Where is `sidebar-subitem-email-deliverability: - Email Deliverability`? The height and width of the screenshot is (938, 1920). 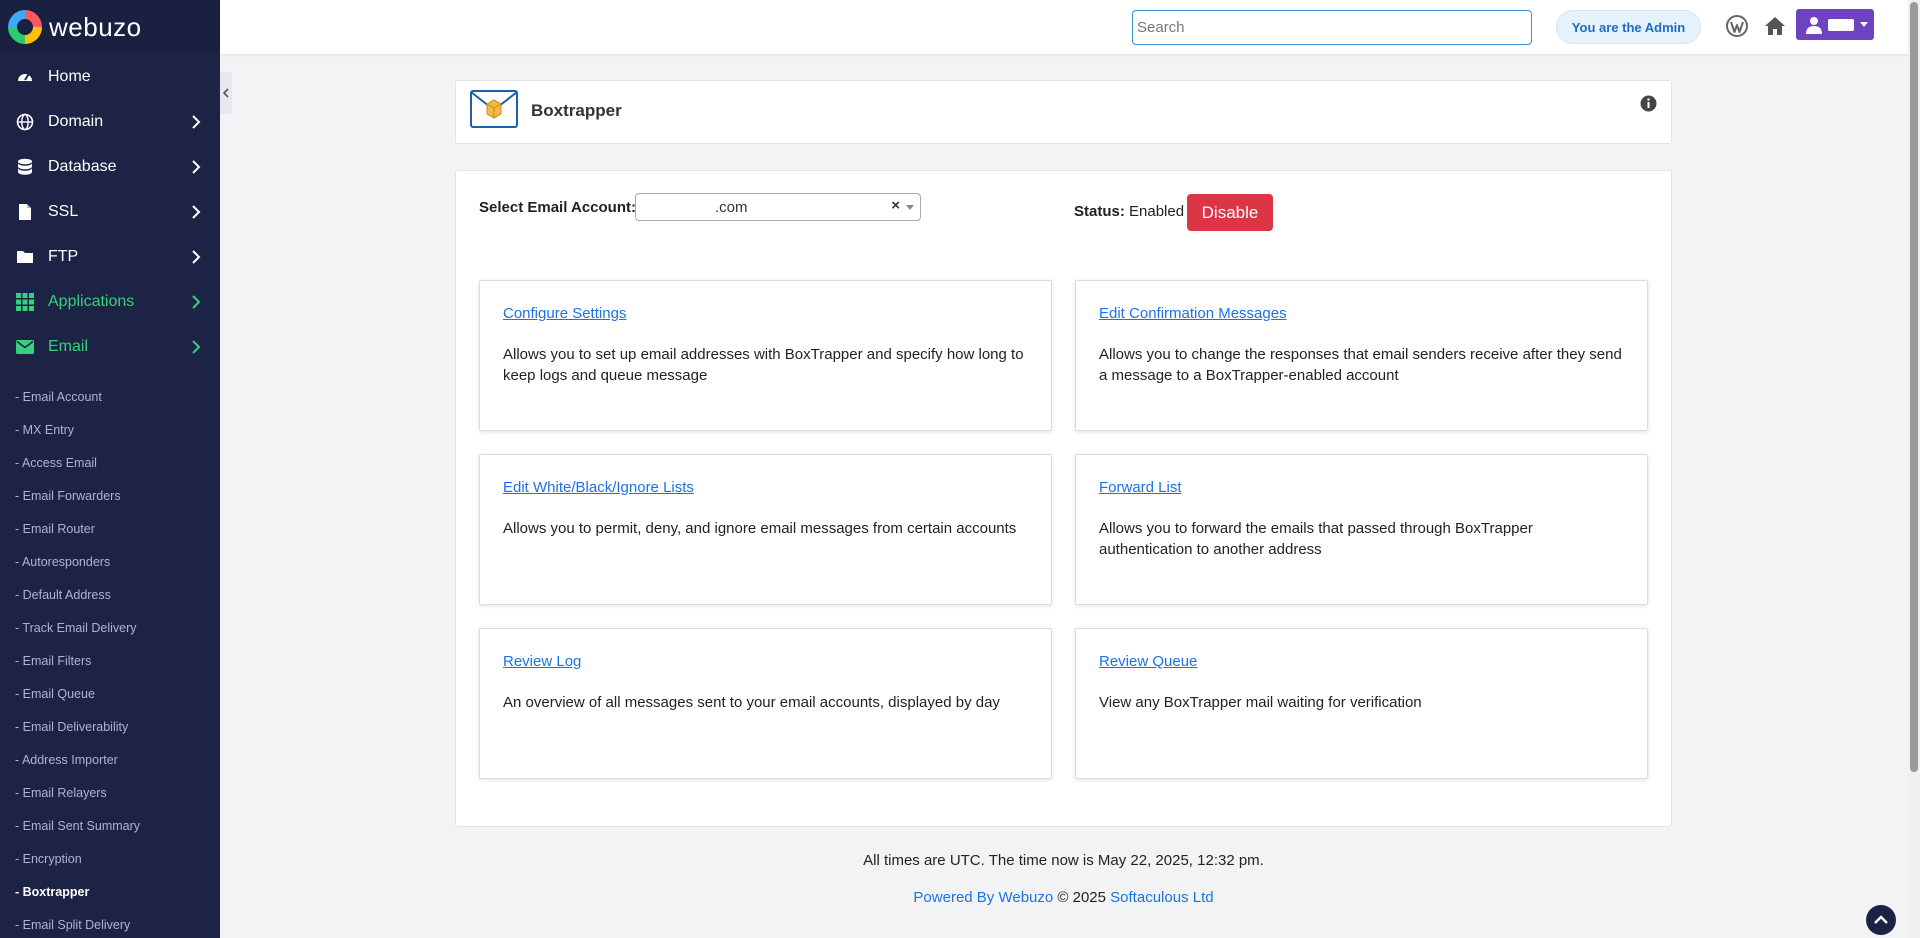 sidebar-subitem-email-deliverability: - Email Deliverability is located at coordinates (110, 727).